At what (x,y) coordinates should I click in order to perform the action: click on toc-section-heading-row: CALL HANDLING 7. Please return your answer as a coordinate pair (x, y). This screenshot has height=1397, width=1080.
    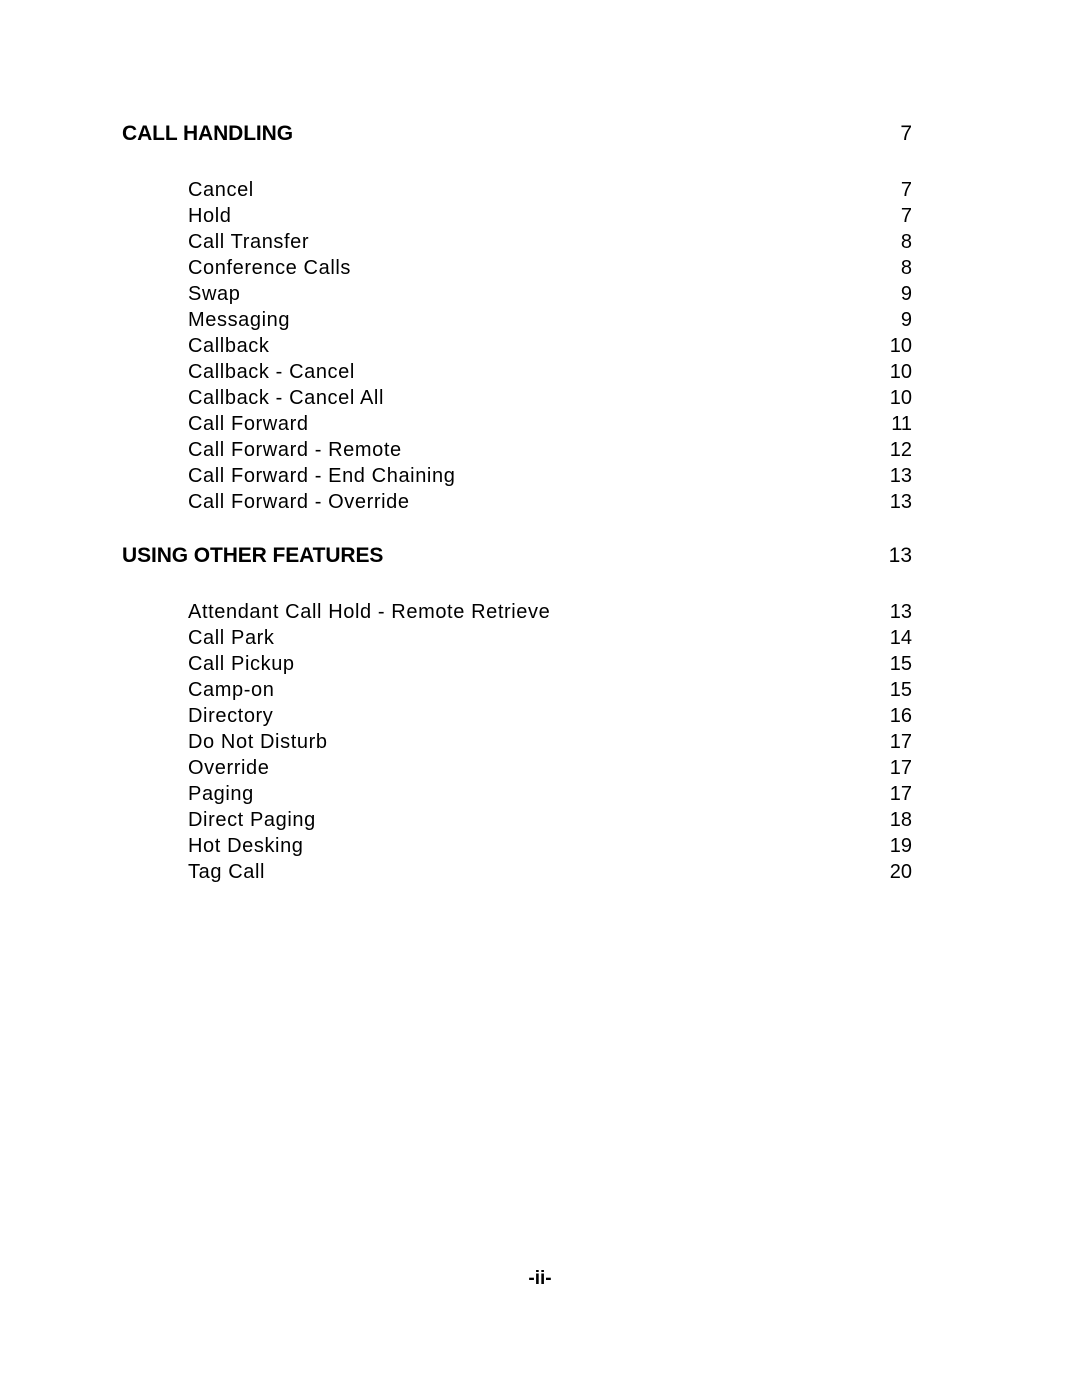
    Looking at the image, I should click on (517, 136).